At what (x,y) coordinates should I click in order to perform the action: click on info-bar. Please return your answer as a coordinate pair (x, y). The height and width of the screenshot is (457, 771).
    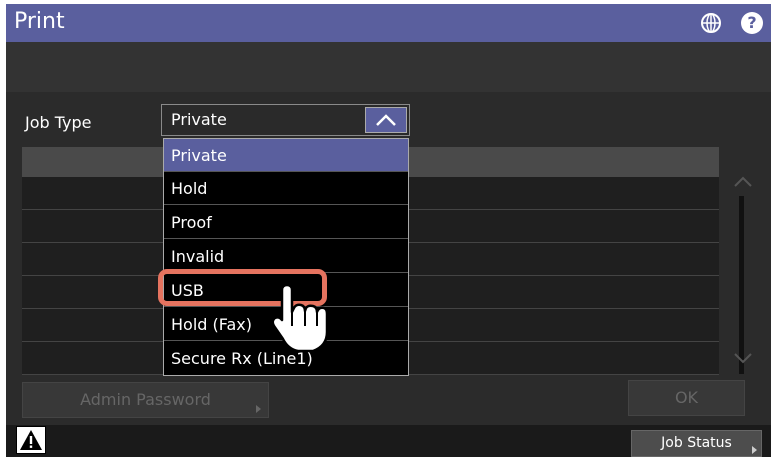
    Looking at the image, I should click on (388, 67).